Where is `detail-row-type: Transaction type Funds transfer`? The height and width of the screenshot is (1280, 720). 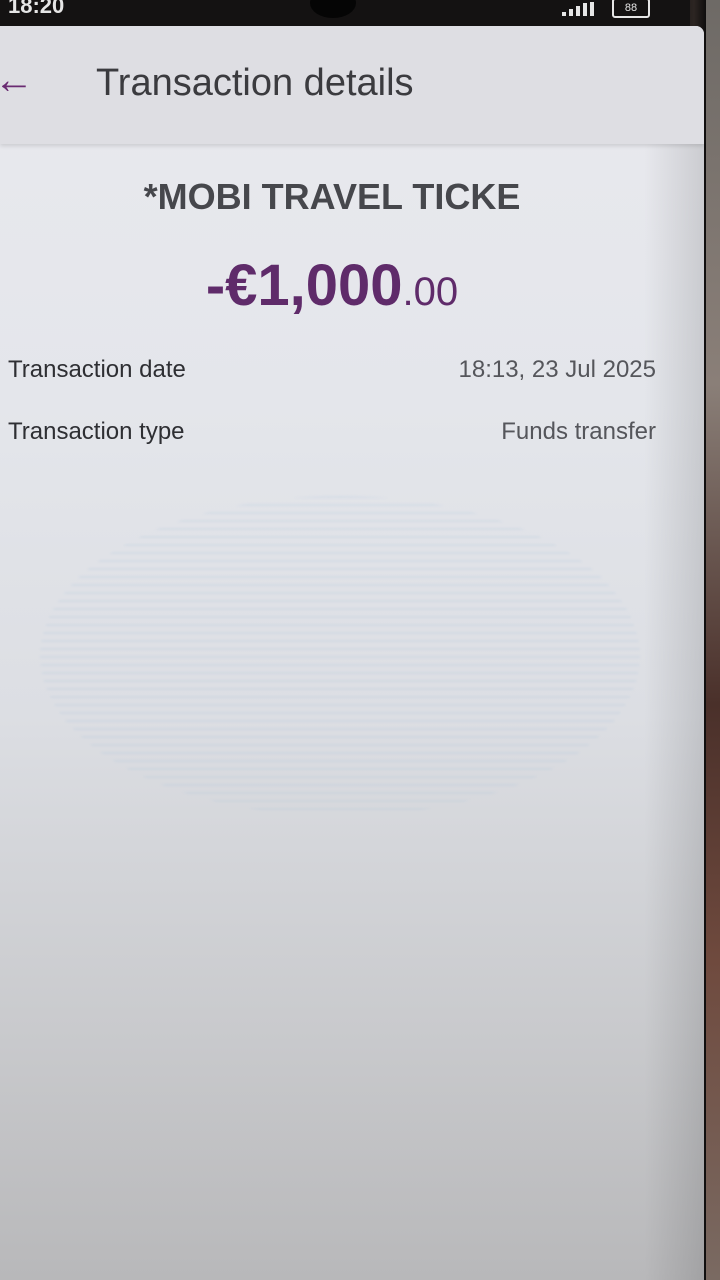
detail-row-type: Transaction type Funds transfer is located at coordinates (332, 438).